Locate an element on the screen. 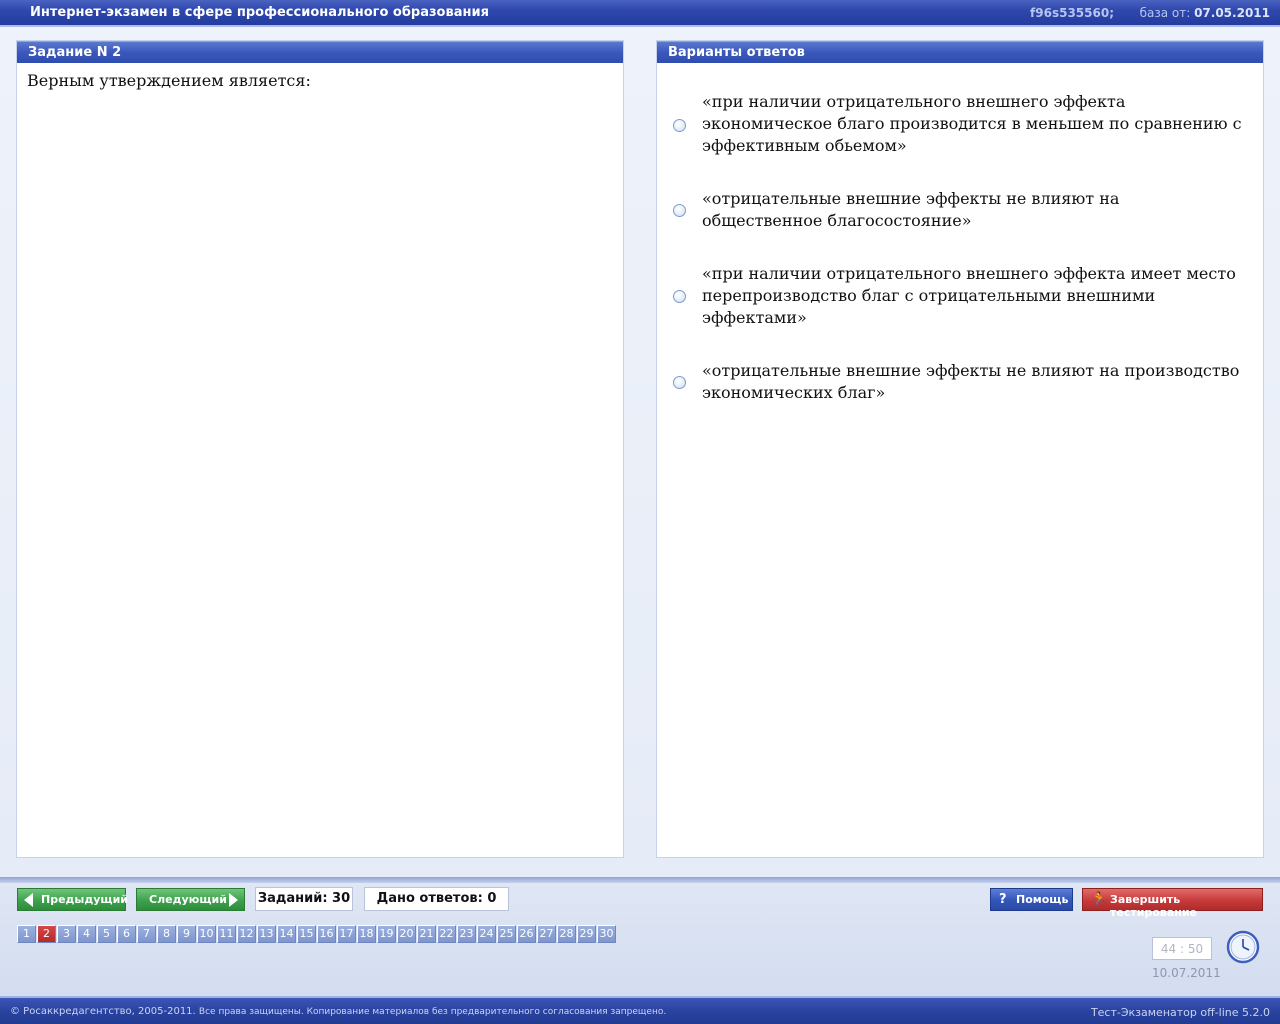 The height and width of the screenshot is (1024, 1280). session-code: f96s535560; is located at coordinates (1072, 13).